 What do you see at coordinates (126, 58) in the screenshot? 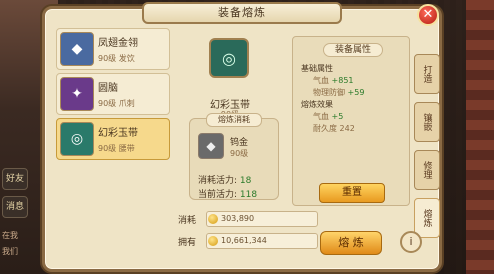
I see `item-type: 发饮` at bounding box center [126, 58].